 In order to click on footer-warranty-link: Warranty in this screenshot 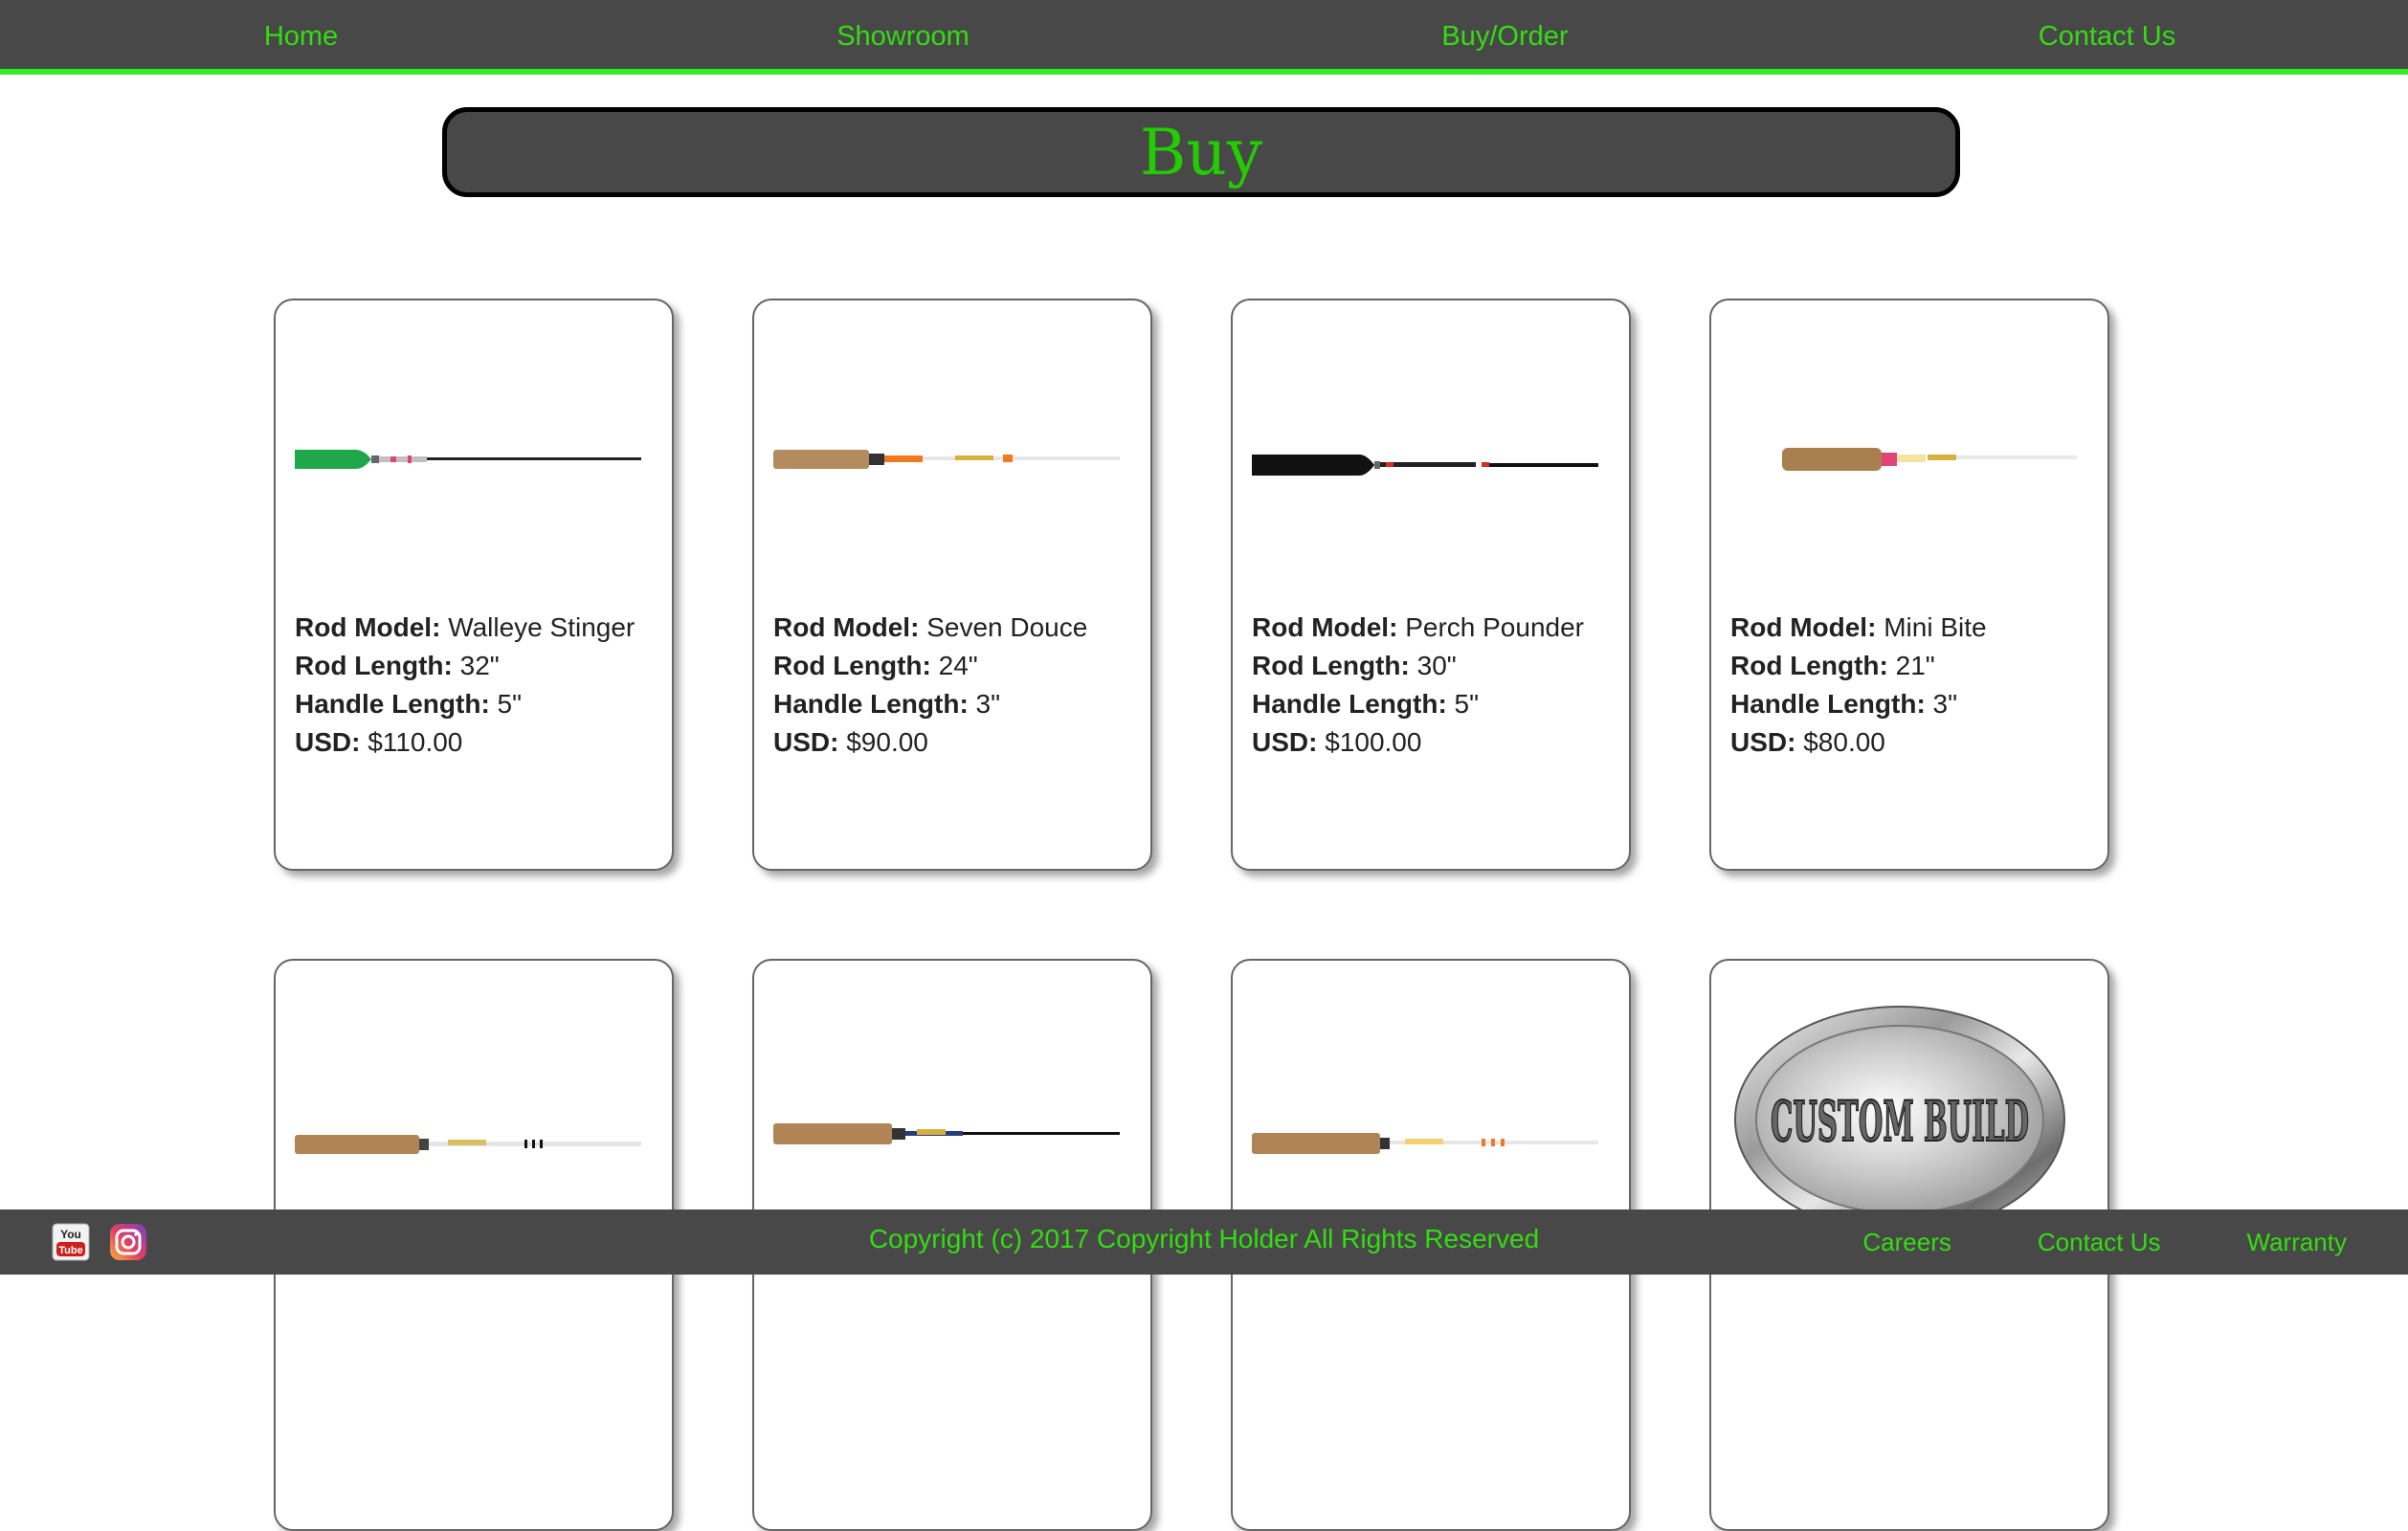, I will do `click(2297, 1242)`.